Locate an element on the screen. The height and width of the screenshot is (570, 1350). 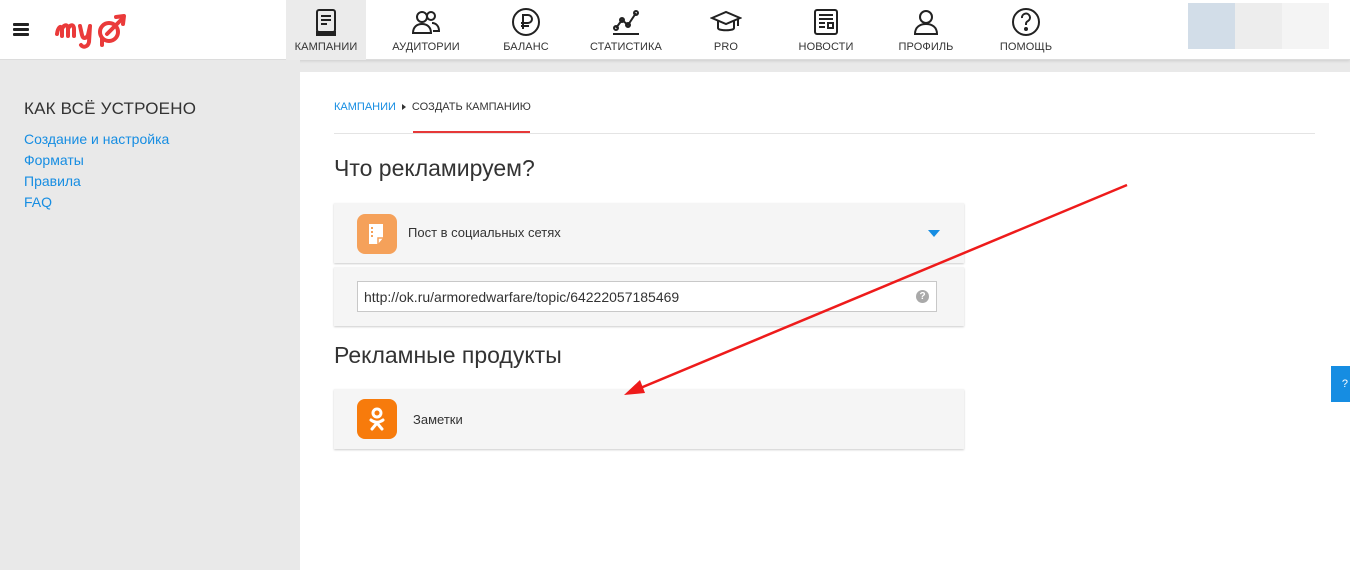
nav-profile: ПРОФИЛЬ is located at coordinates (926, 30).